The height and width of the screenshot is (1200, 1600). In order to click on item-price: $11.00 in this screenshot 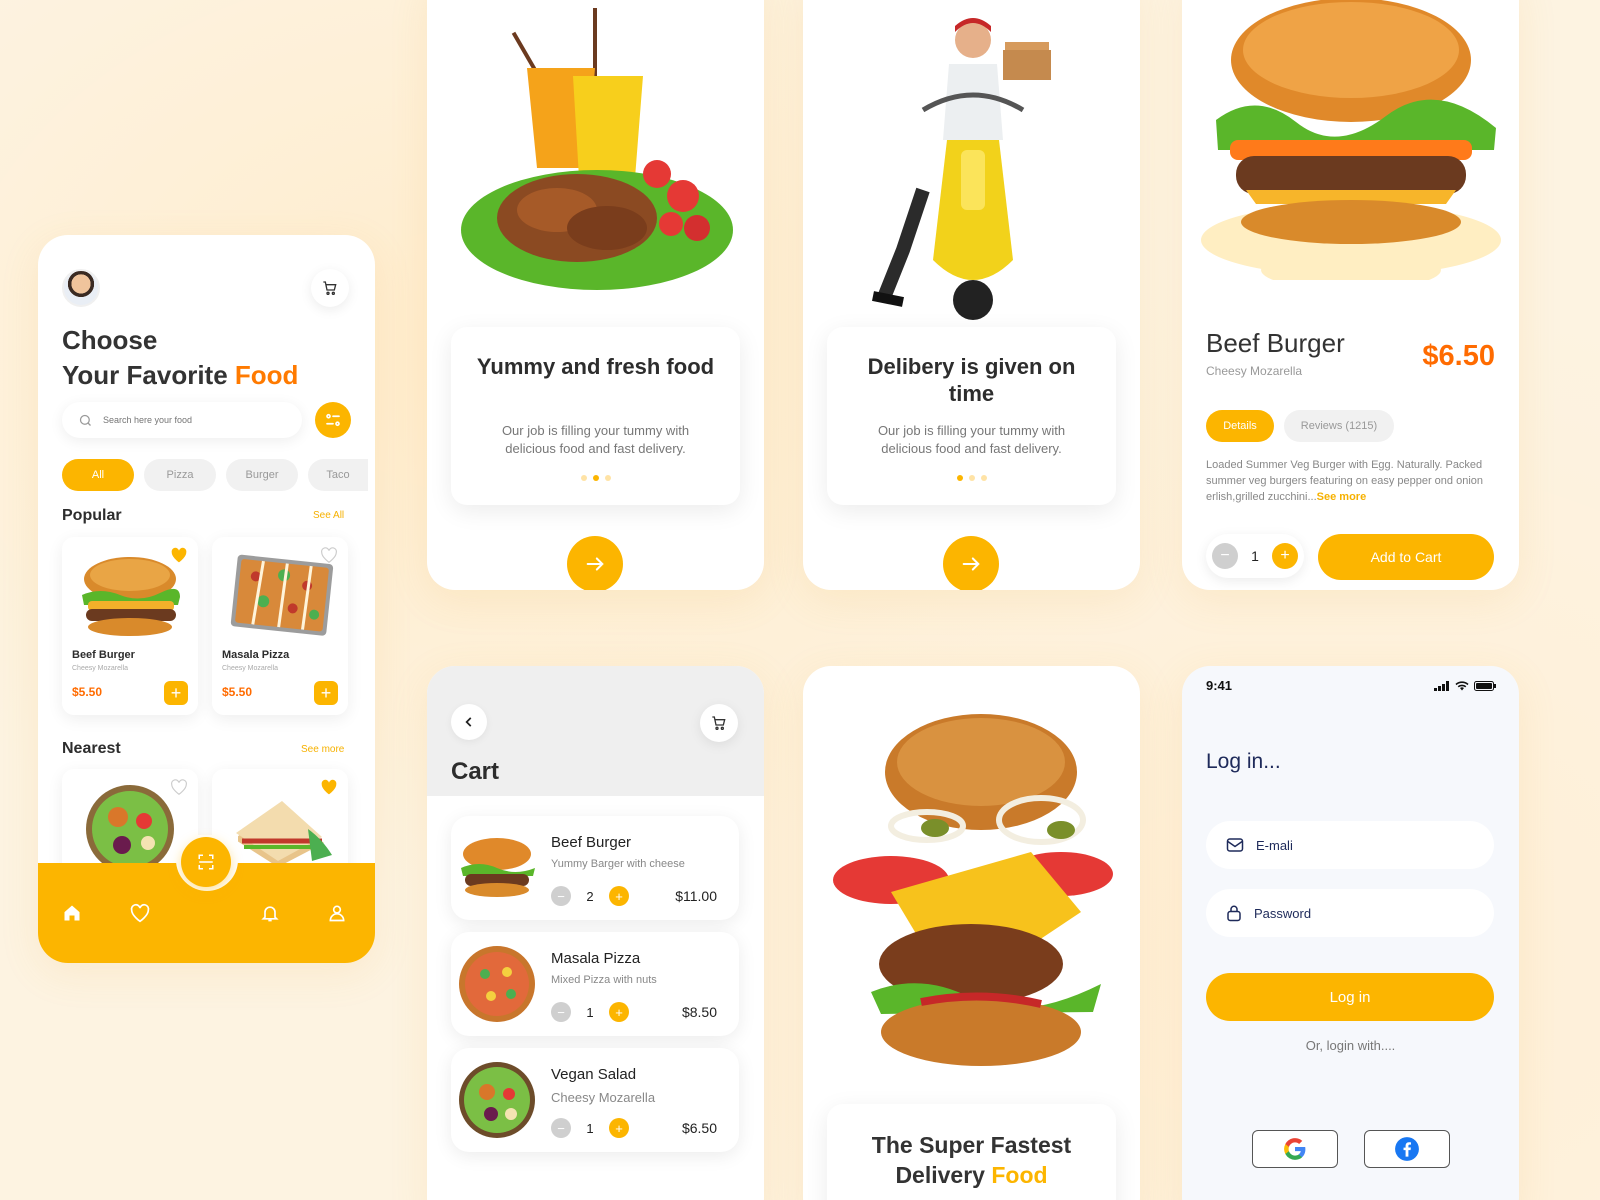, I will do `click(696, 896)`.